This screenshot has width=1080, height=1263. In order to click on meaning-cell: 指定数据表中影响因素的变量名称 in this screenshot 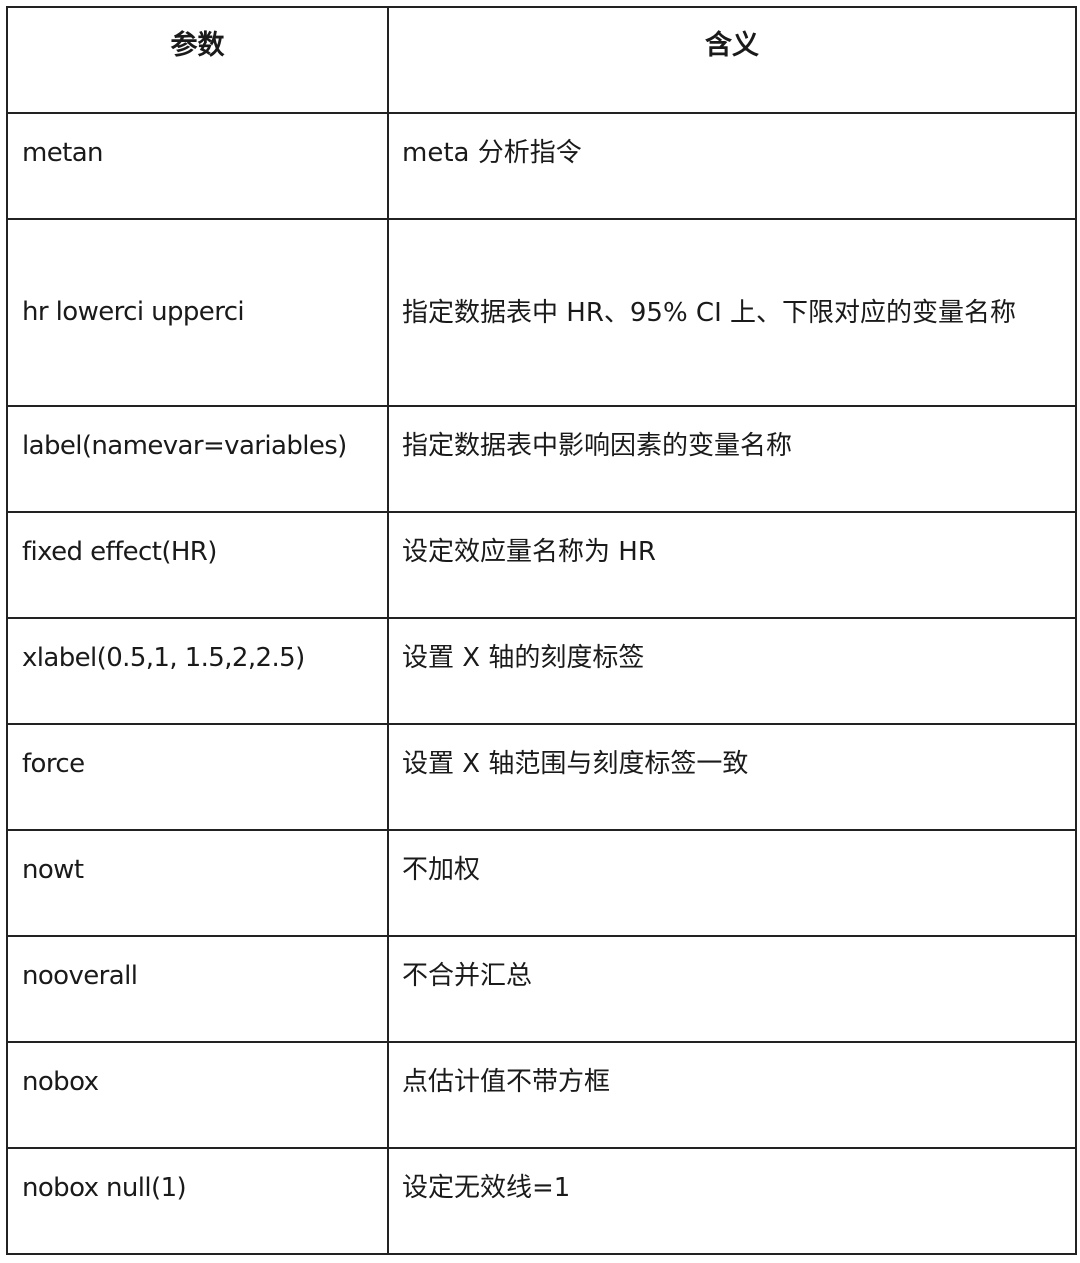, I will do `click(732, 459)`.